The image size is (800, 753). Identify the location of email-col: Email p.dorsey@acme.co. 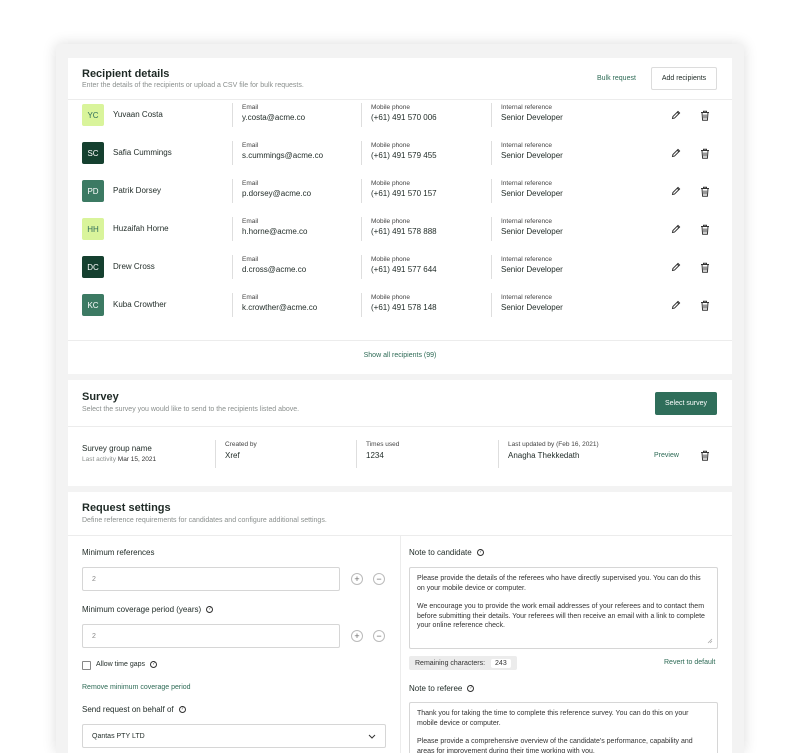
(271, 191).